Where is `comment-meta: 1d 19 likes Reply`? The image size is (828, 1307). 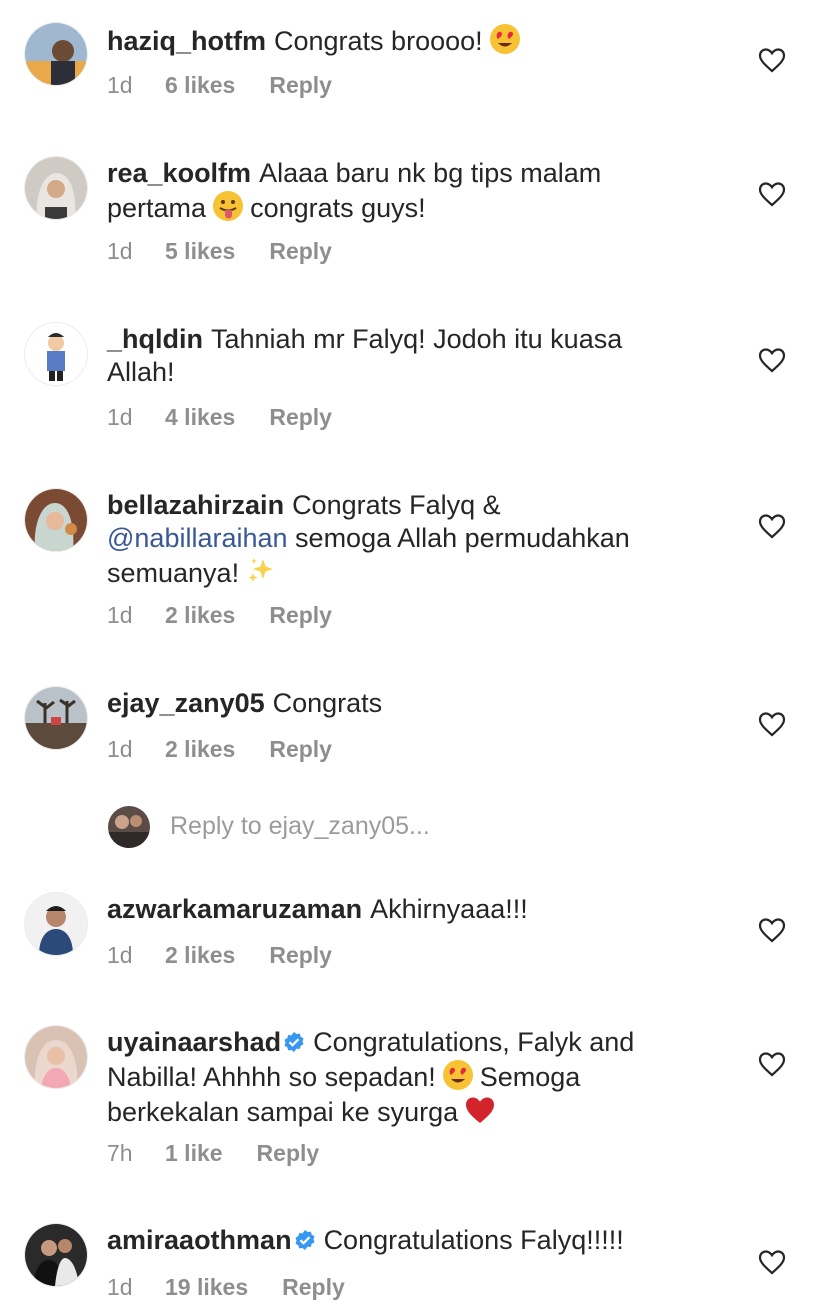
comment-meta: 1d 19 likes Reply is located at coordinates (226, 1287).